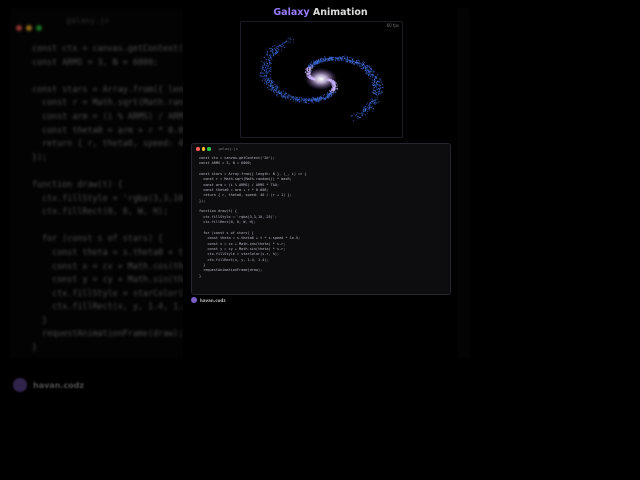 This screenshot has width=640, height=480. I want to click on galaxy-core, so click(321, 79).